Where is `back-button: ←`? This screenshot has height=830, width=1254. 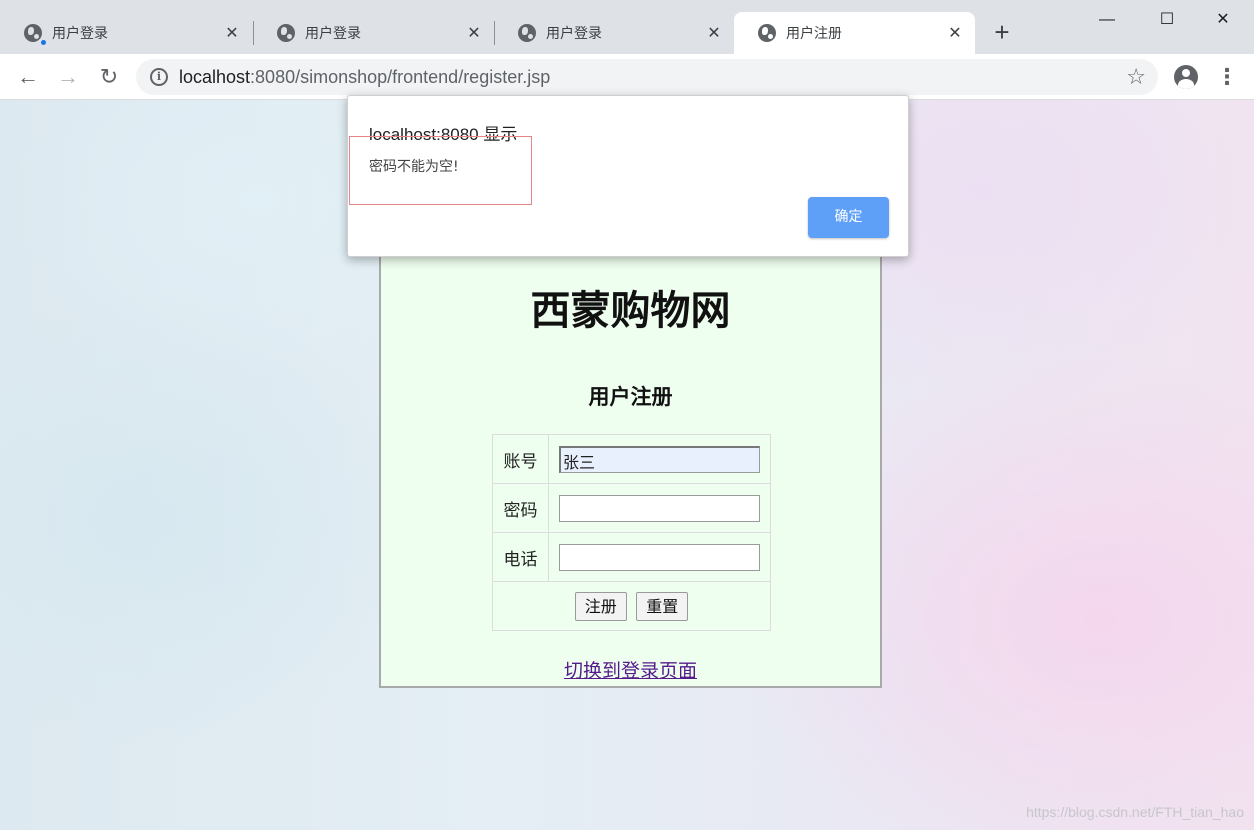
back-button: ← is located at coordinates (28, 77).